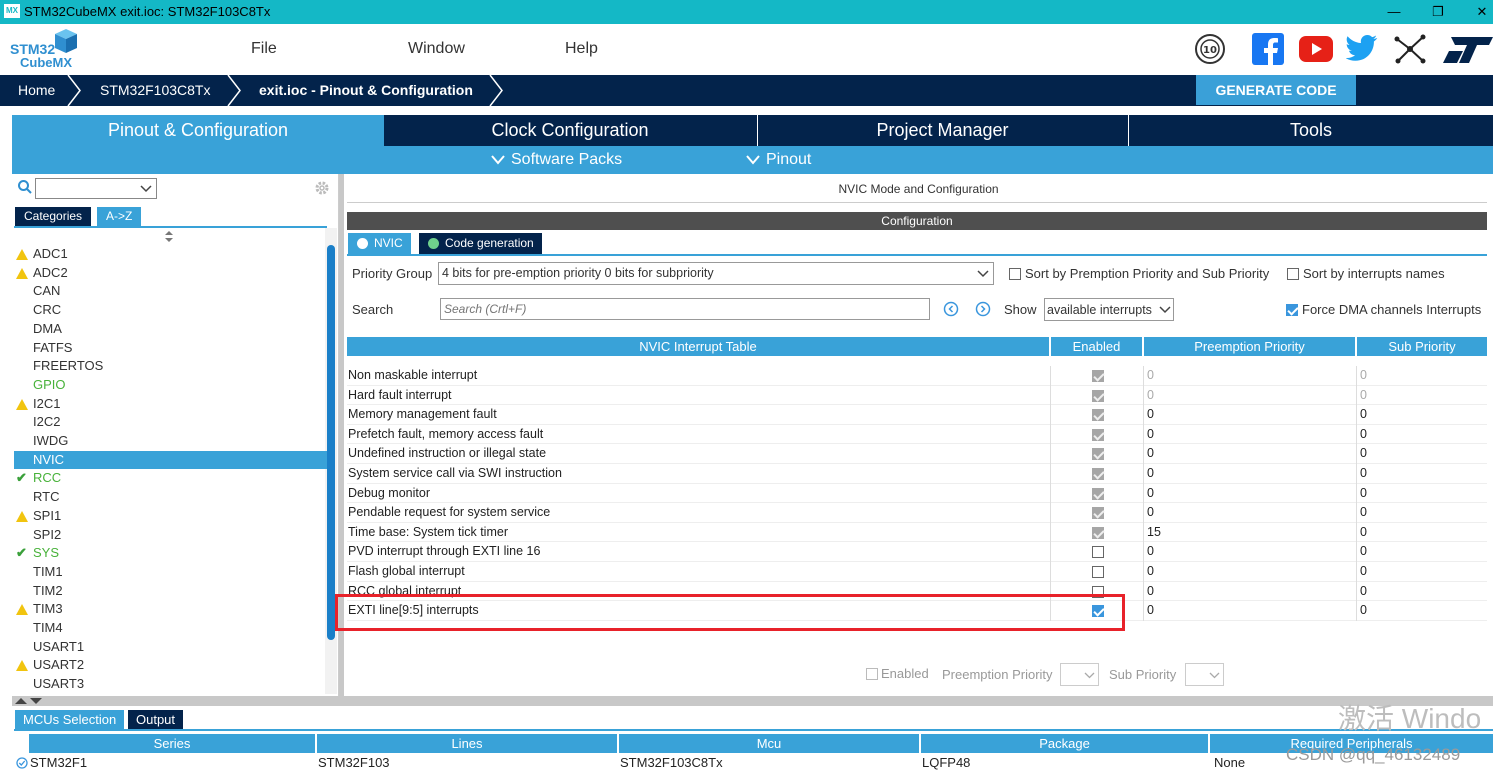 This screenshot has width=1493, height=777. I want to click on software-packs-menu: Software Packs, so click(566, 160).